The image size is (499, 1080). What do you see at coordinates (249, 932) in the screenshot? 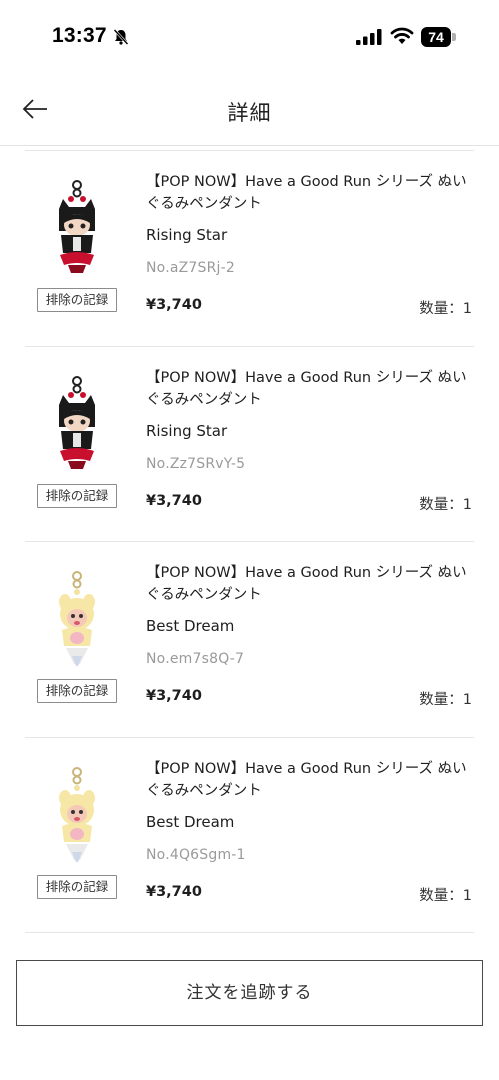
I see `list-divider` at bounding box center [249, 932].